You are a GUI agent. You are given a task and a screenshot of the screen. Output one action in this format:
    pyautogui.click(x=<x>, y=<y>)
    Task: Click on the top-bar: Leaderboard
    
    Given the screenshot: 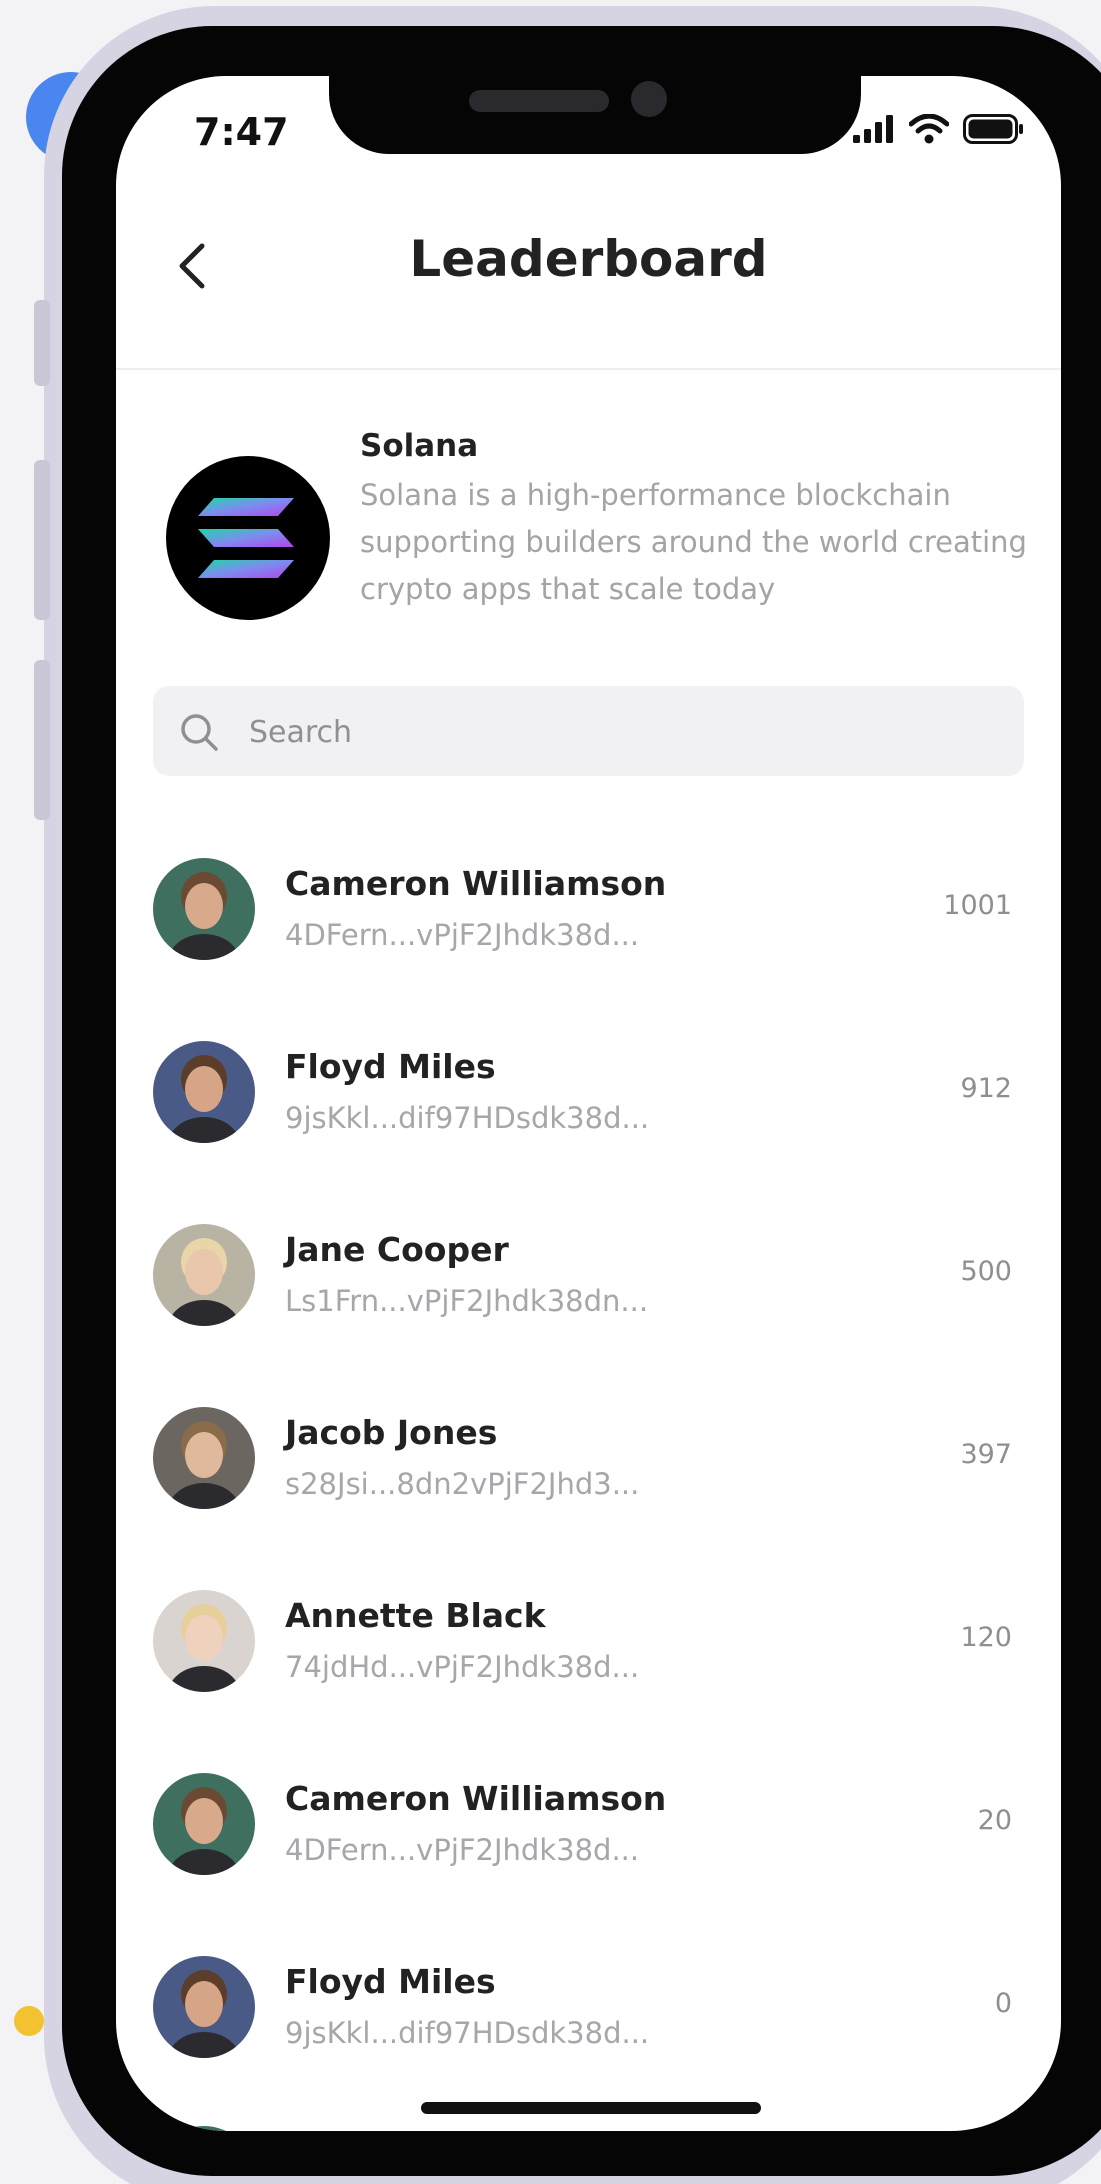 What is the action you would take?
    pyautogui.click(x=588, y=266)
    